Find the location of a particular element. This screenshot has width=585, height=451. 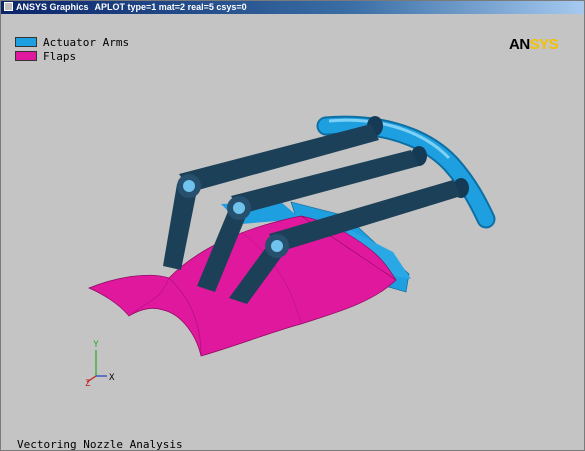

coordinate-triad: Y Z X is located at coordinates (100, 364).